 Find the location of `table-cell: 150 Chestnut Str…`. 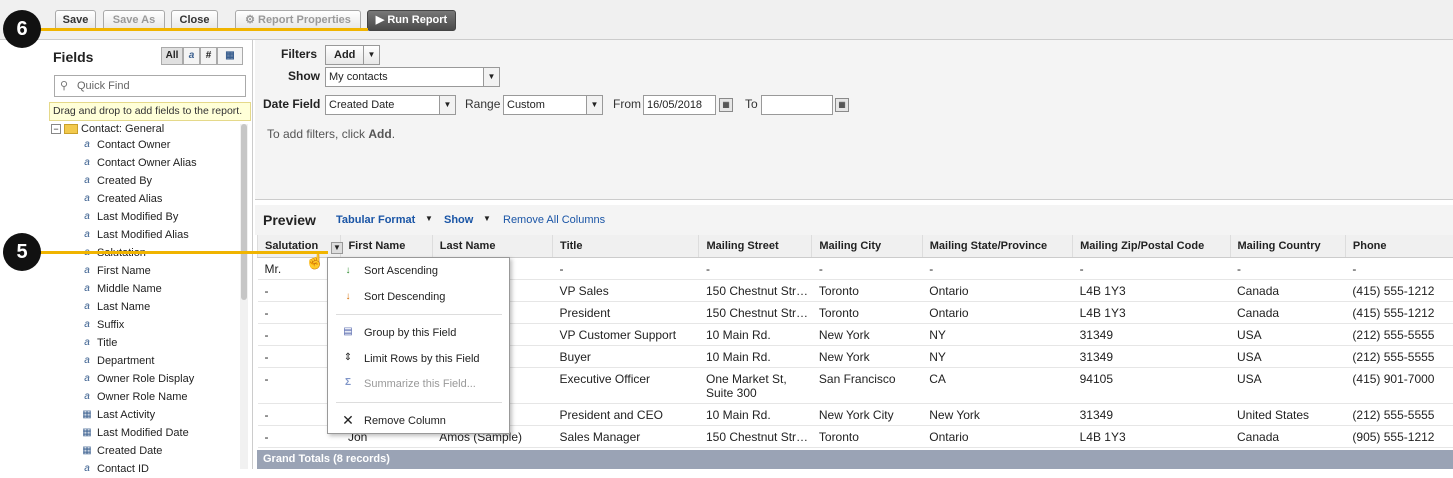

table-cell: 150 Chestnut Str… is located at coordinates (755, 290).